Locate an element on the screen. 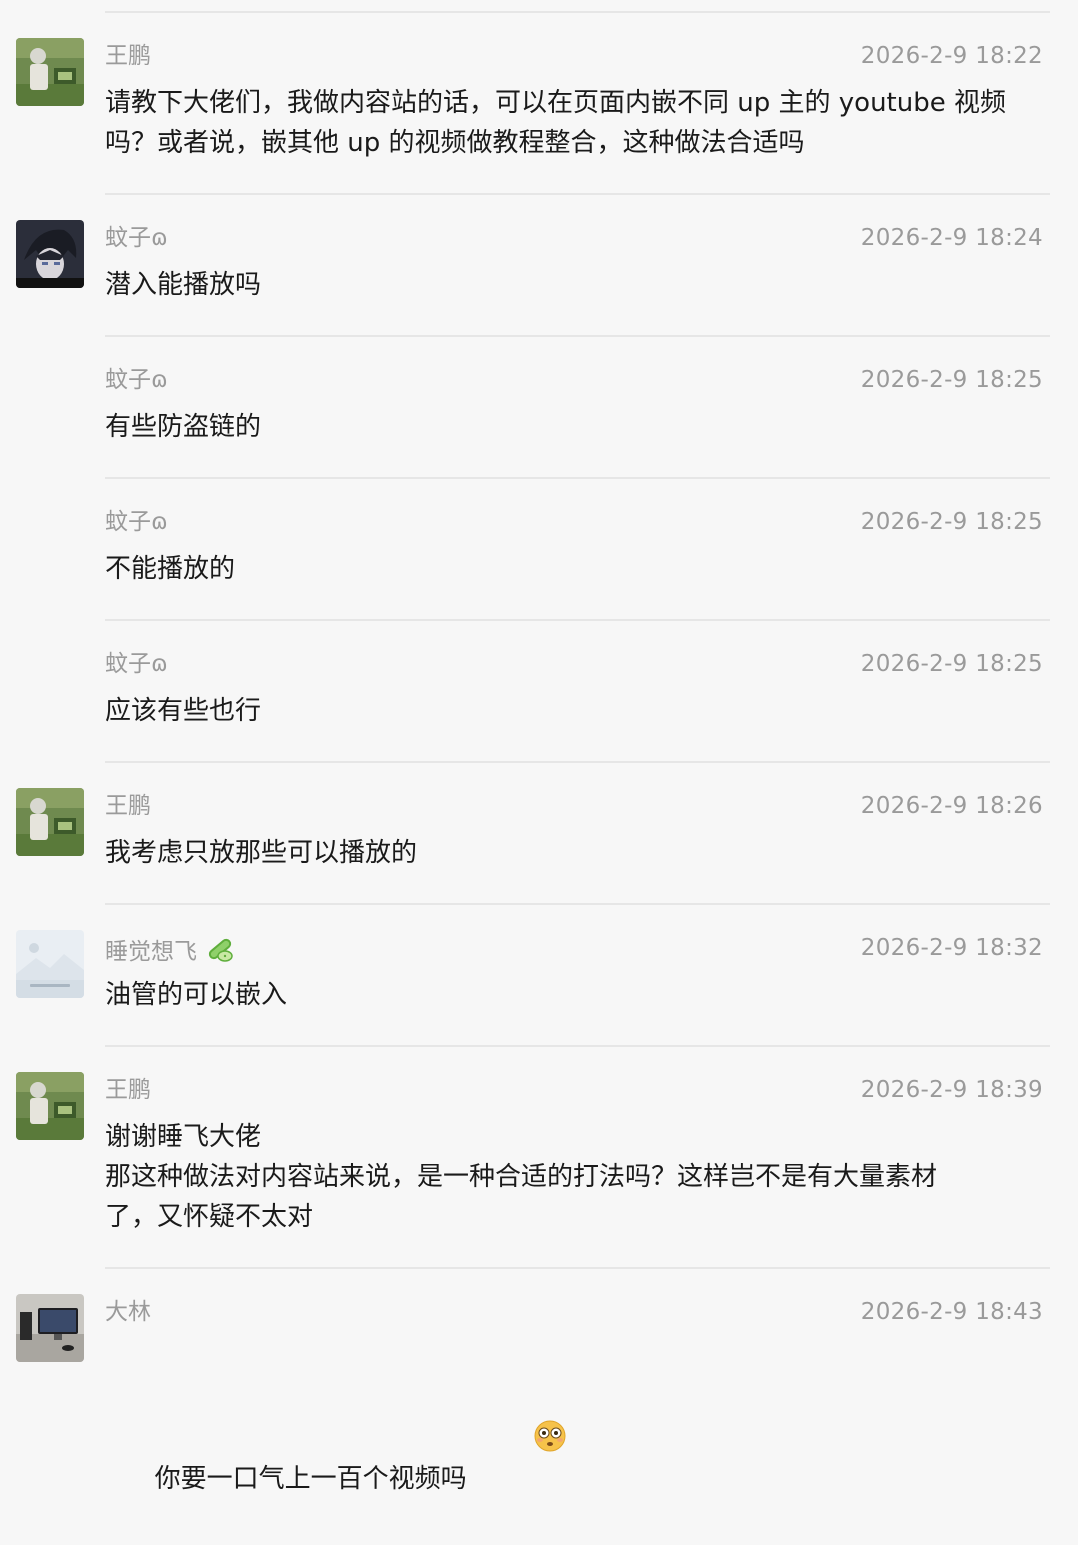 The image size is (1078, 1545). message-text: 你要一口气上一百个视频吗 is located at coordinates (577, 1442).